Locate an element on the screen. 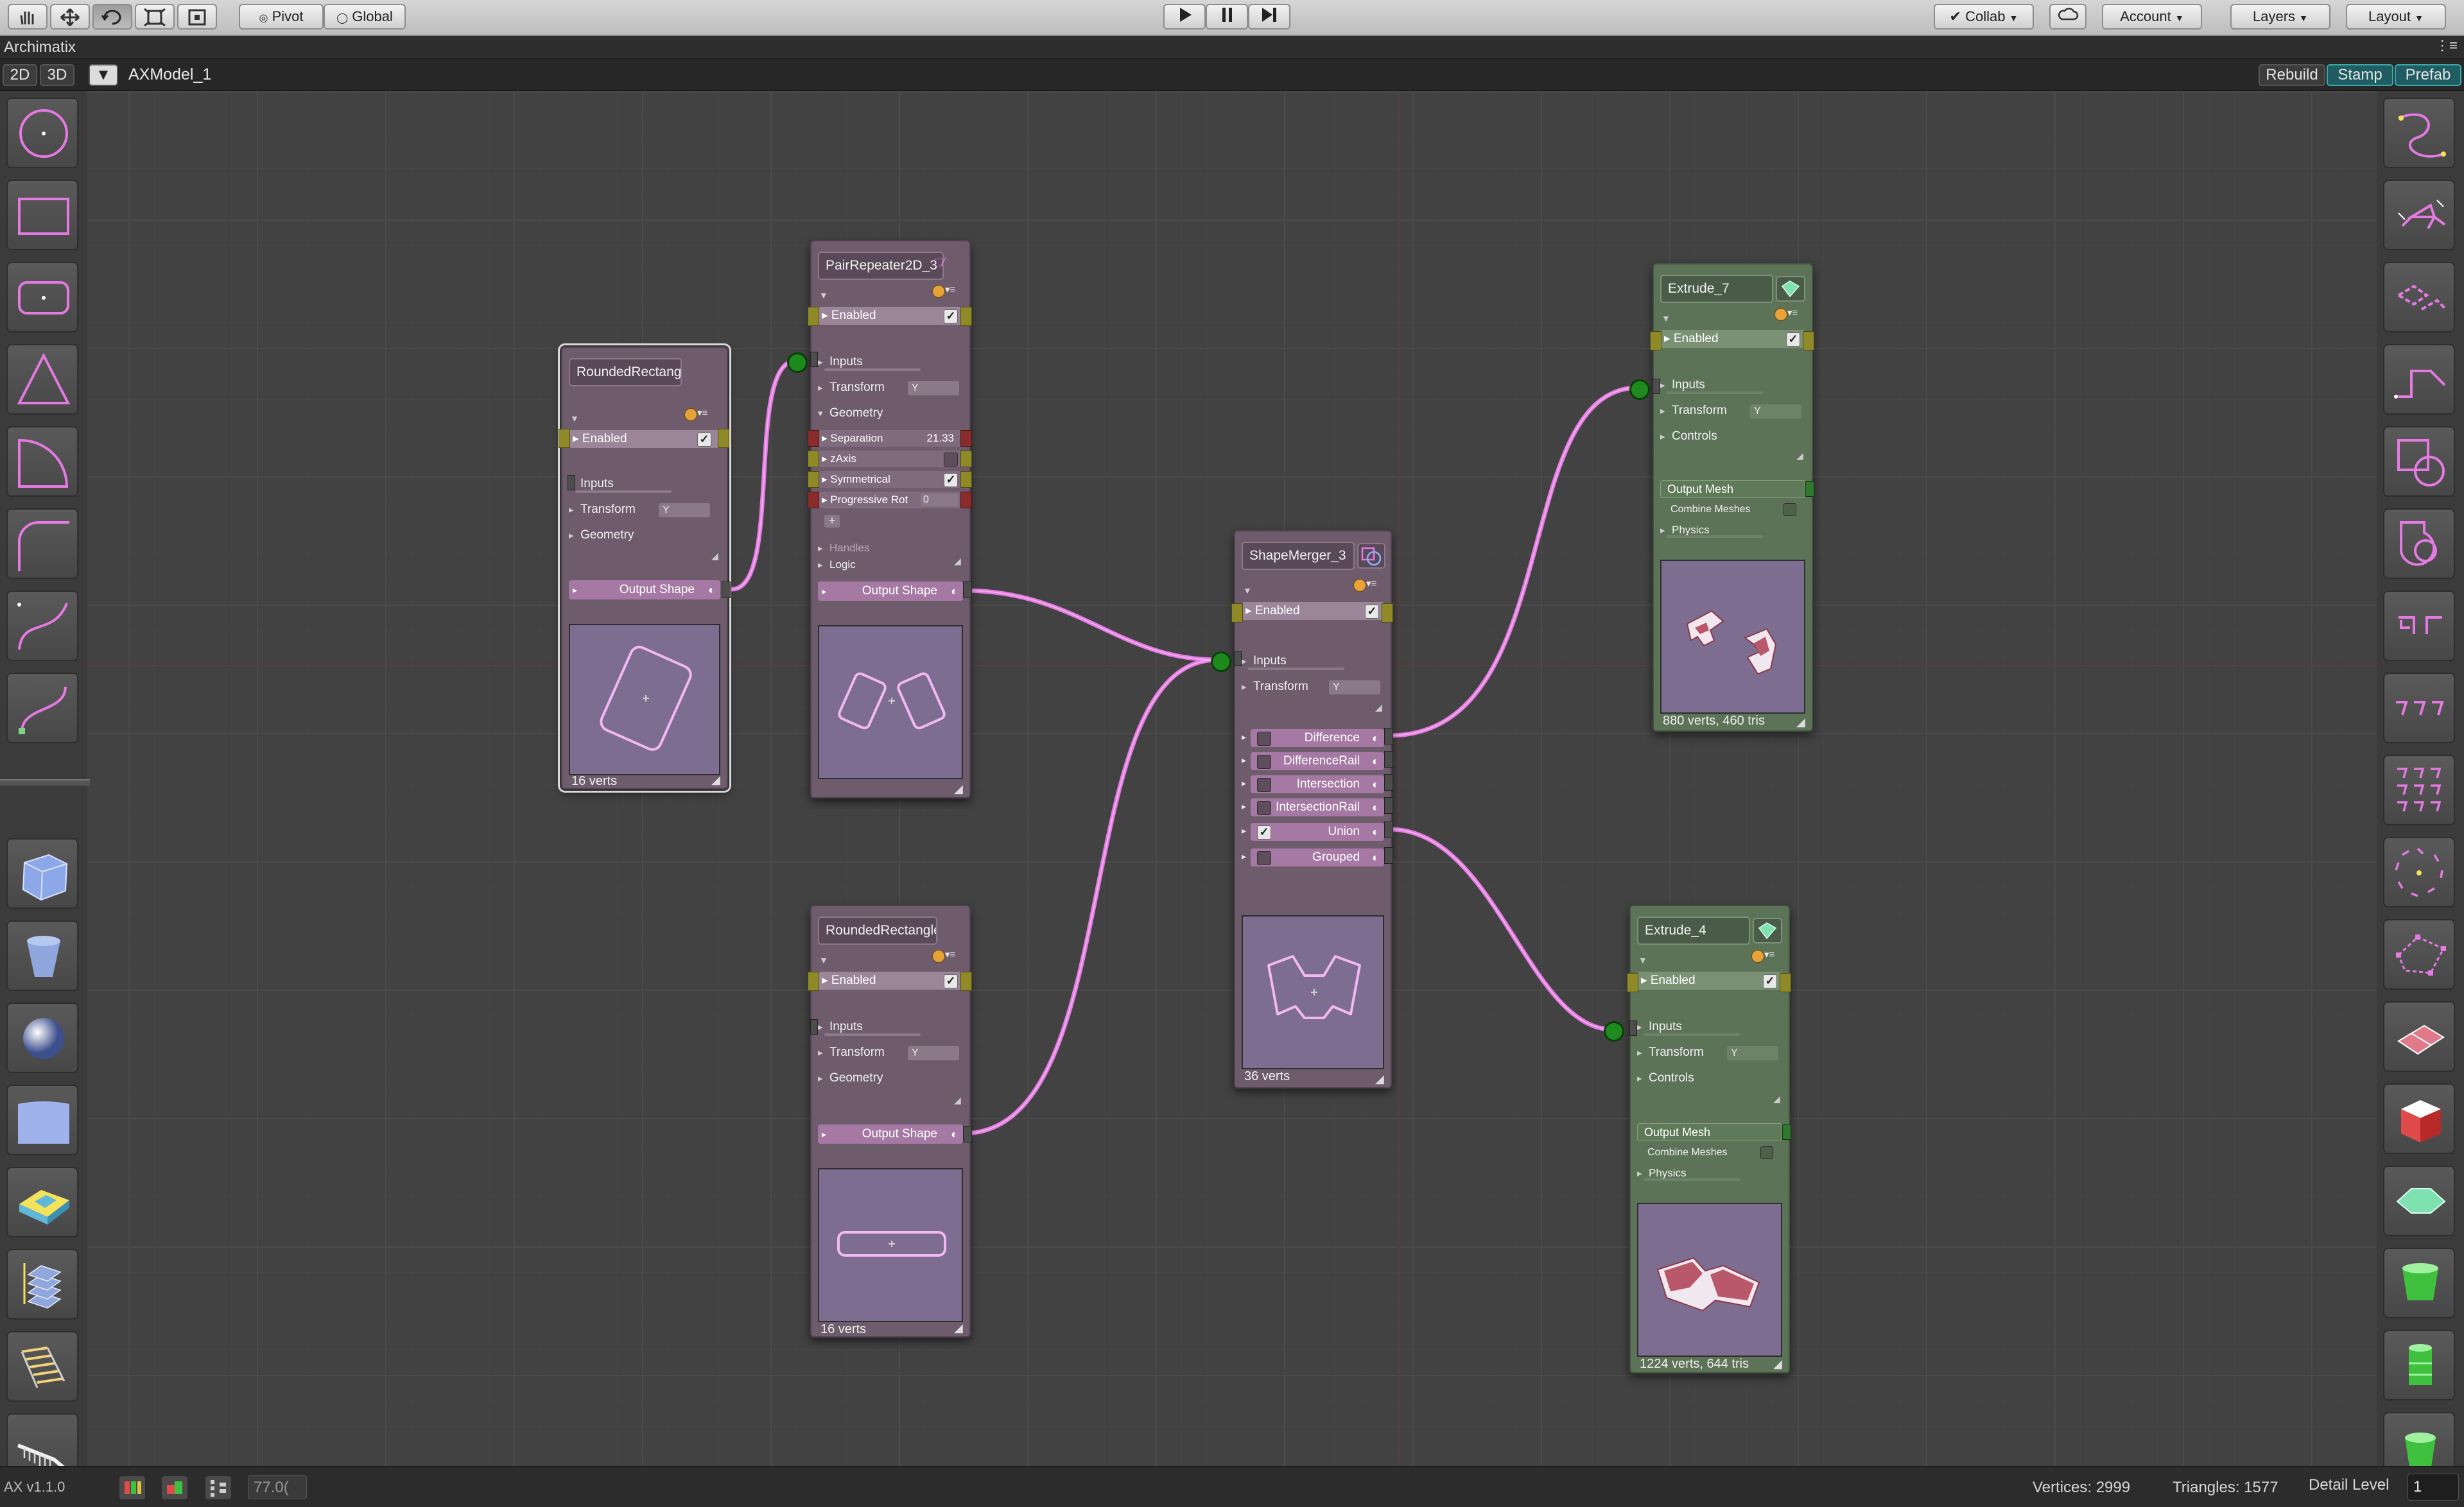  polygon-mesh-button is located at coordinates (2419, 1201).